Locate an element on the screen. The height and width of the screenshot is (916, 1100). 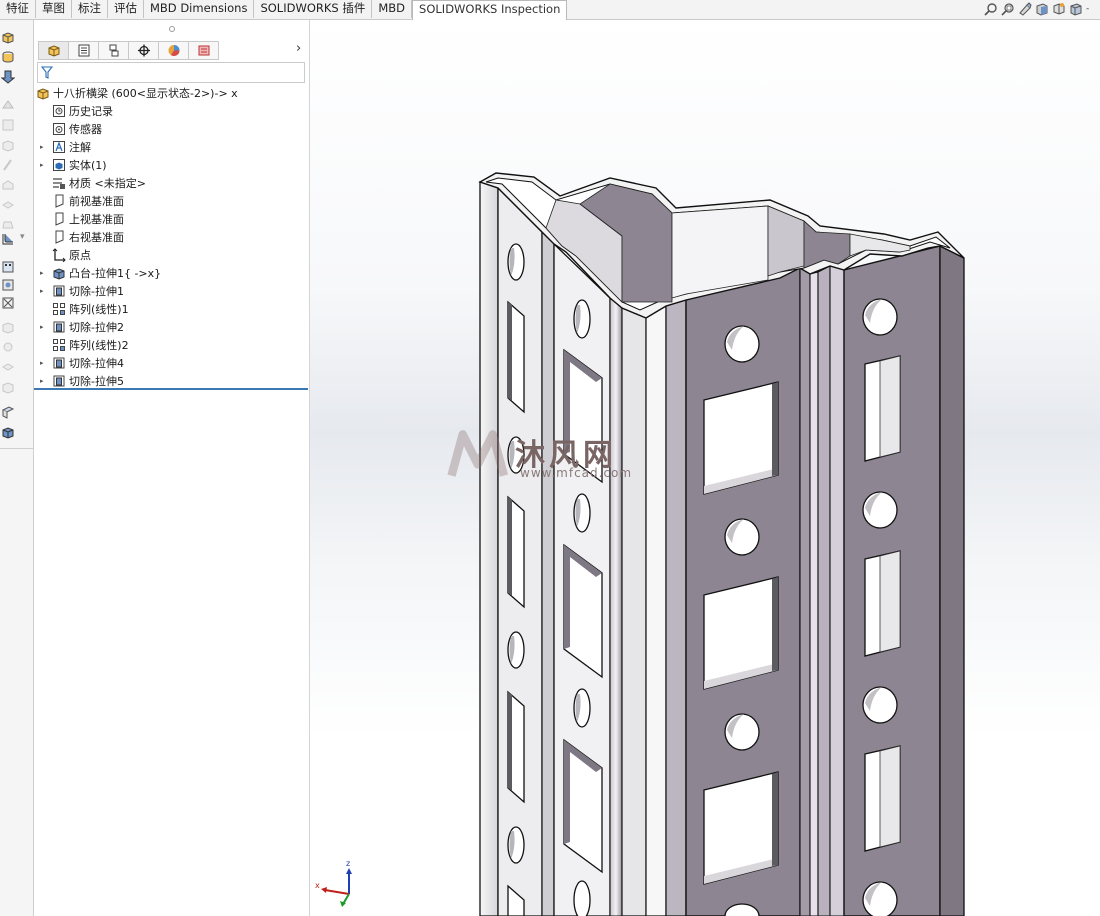
tree-item-cut-extrude4: ▸ 切除-拉伸4 is located at coordinates (82, 362).